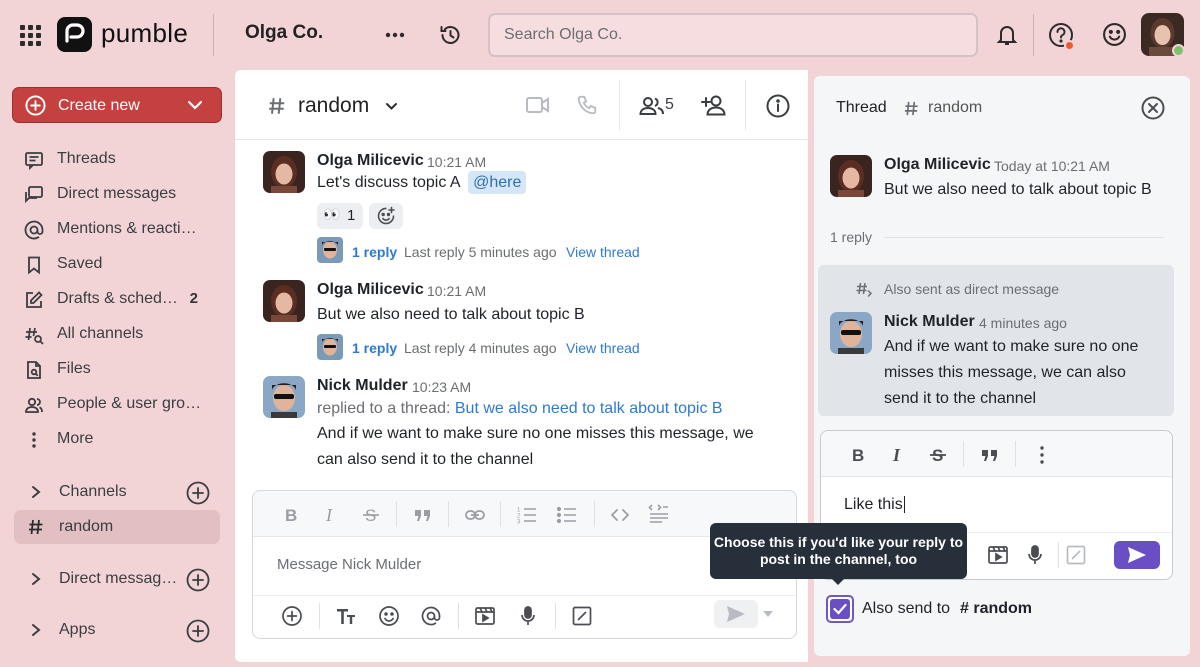 The height and width of the screenshot is (667, 1200). What do you see at coordinates (198, 493) in the screenshot?
I see `add-channel-icon` at bounding box center [198, 493].